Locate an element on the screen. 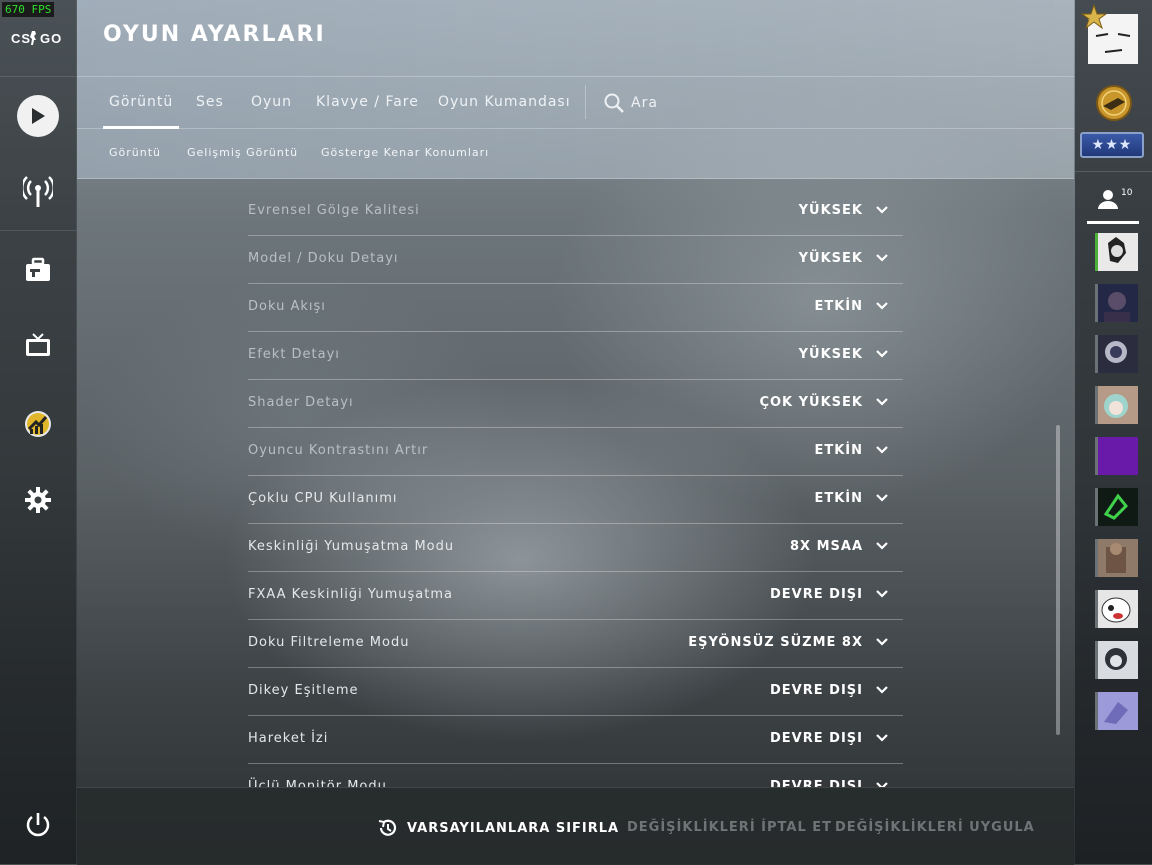 This screenshot has width=1152, height=865. power-icon is located at coordinates (38, 825).